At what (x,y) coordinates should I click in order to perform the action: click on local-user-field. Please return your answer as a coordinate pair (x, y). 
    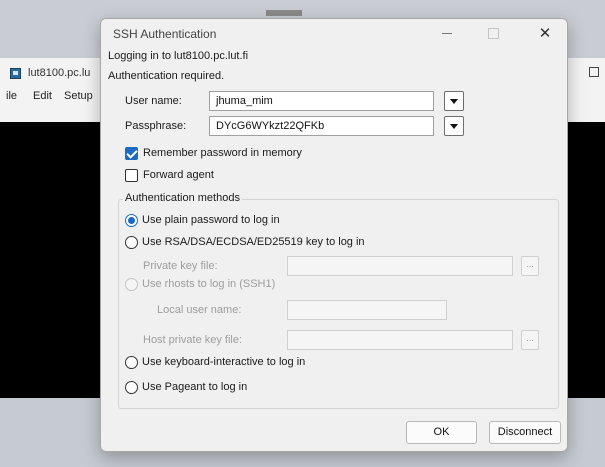
    Looking at the image, I should click on (367, 310).